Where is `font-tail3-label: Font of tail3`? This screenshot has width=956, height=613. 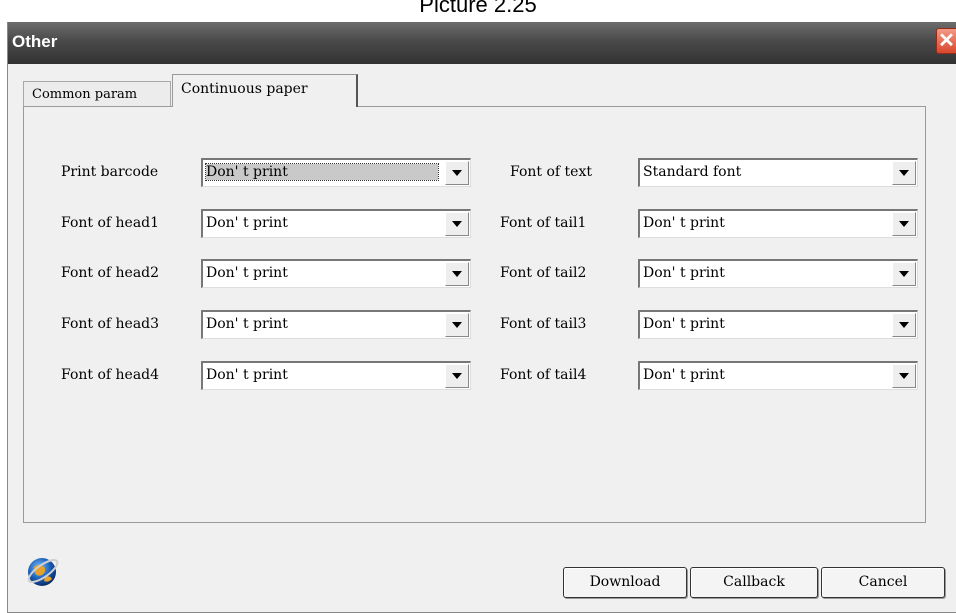 font-tail3-label: Font of tail3 is located at coordinates (543, 324).